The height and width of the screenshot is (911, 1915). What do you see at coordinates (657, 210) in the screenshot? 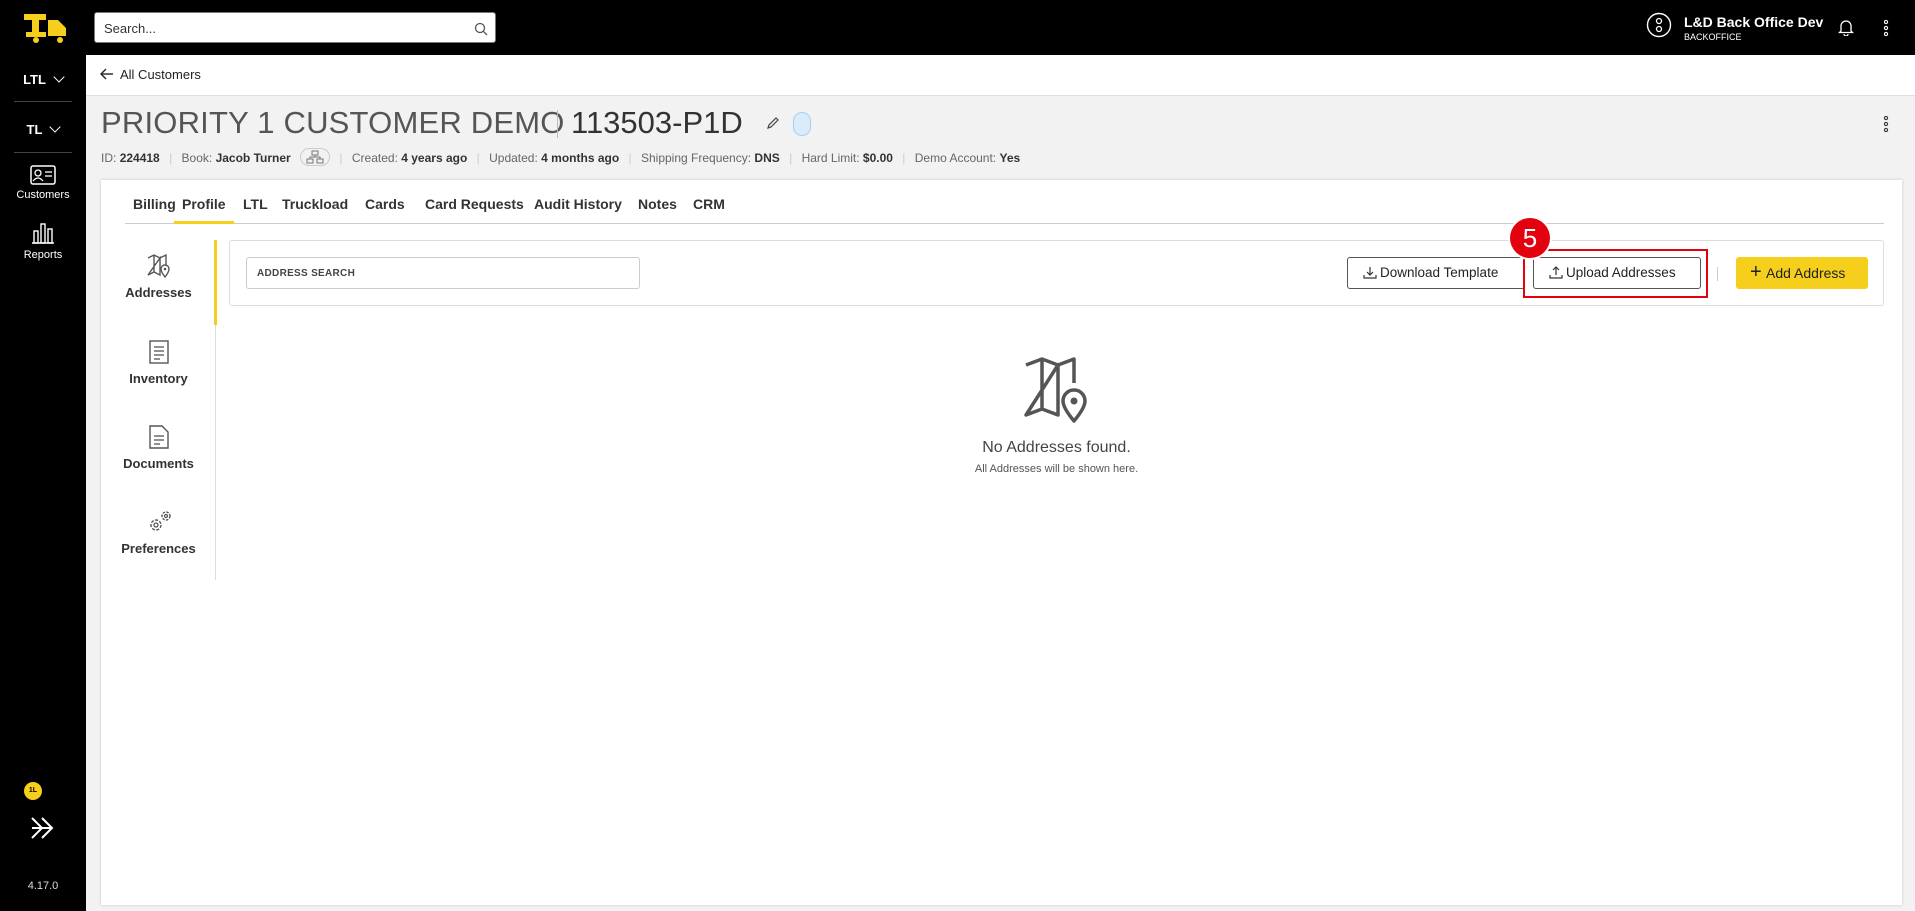
I see `tab-notes: Notes` at bounding box center [657, 210].